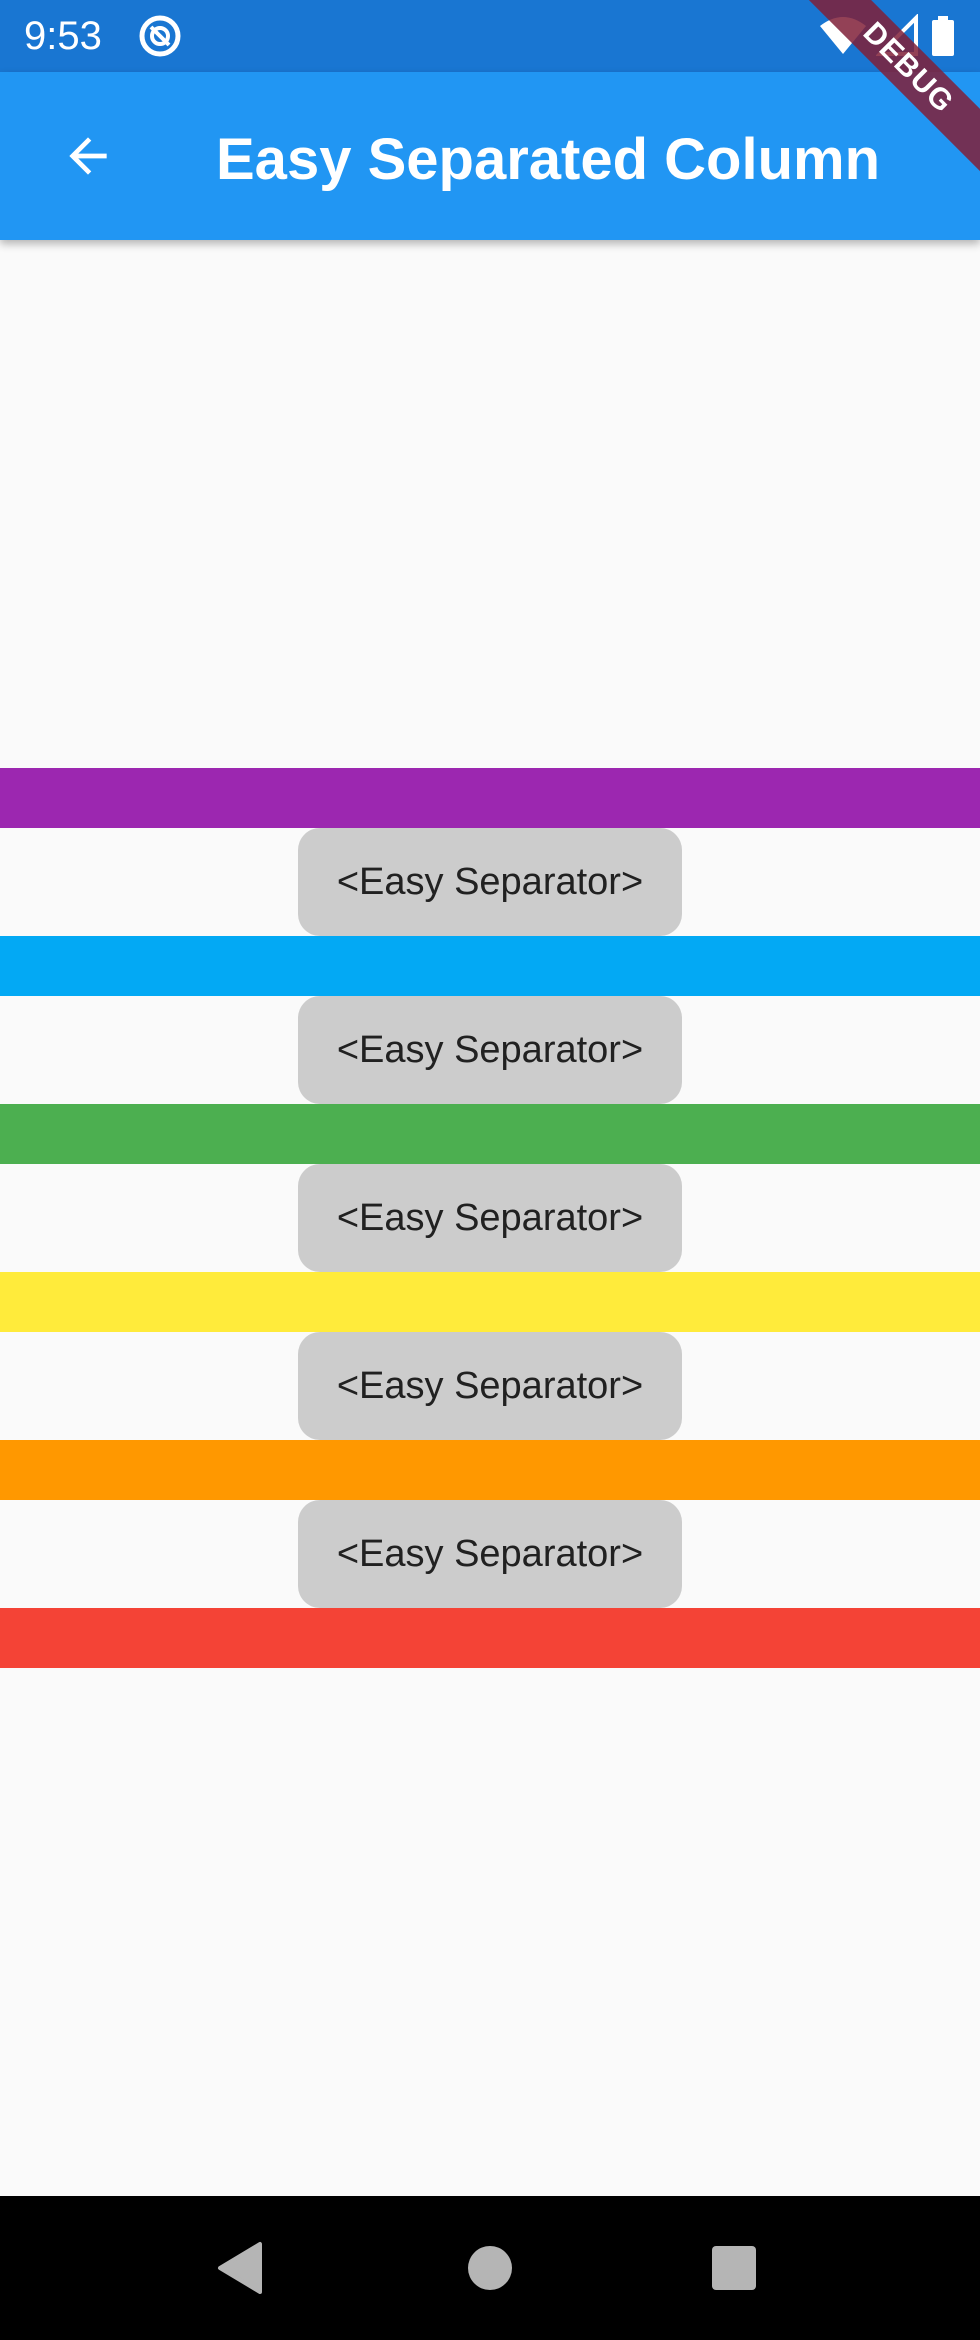 The width and height of the screenshot is (980, 2340). I want to click on status-time: 9:53, so click(63, 36).